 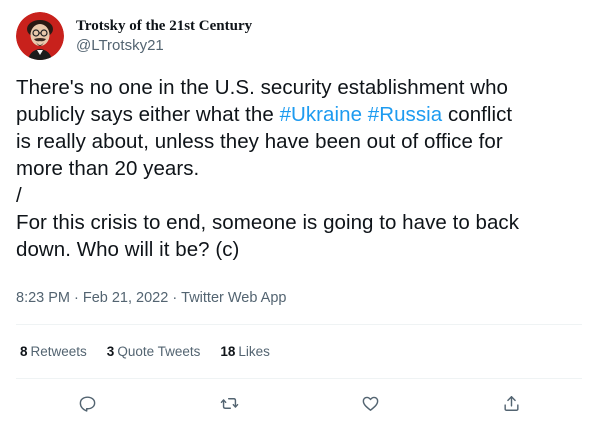 I want to click on avatar, so click(x=40, y=36).